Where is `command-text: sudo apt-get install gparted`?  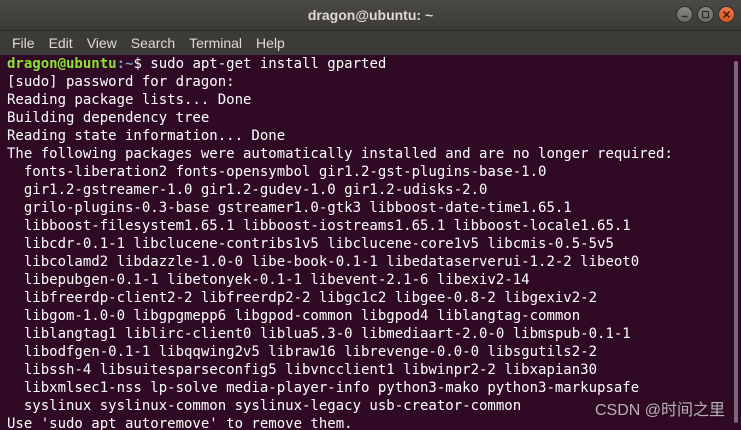
command-text: sudo apt-get install gparted is located at coordinates (268, 64).